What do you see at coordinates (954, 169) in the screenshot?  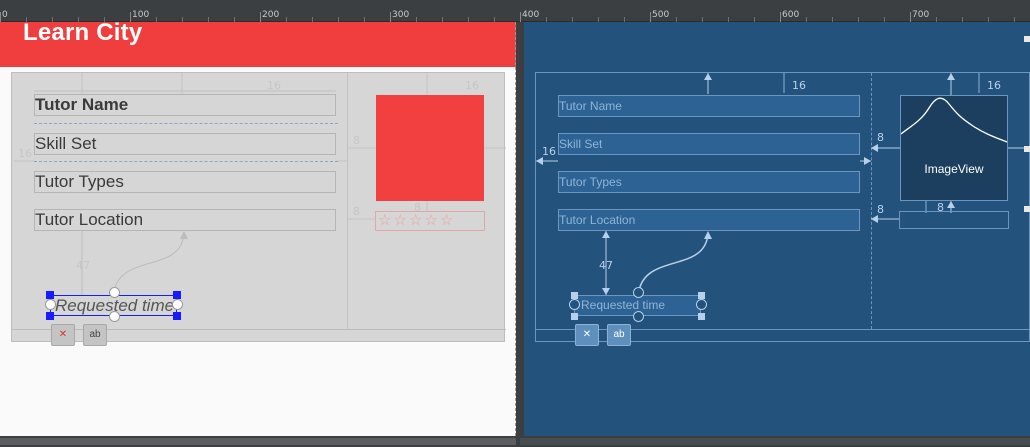 I see `image-view-label: ImageView` at bounding box center [954, 169].